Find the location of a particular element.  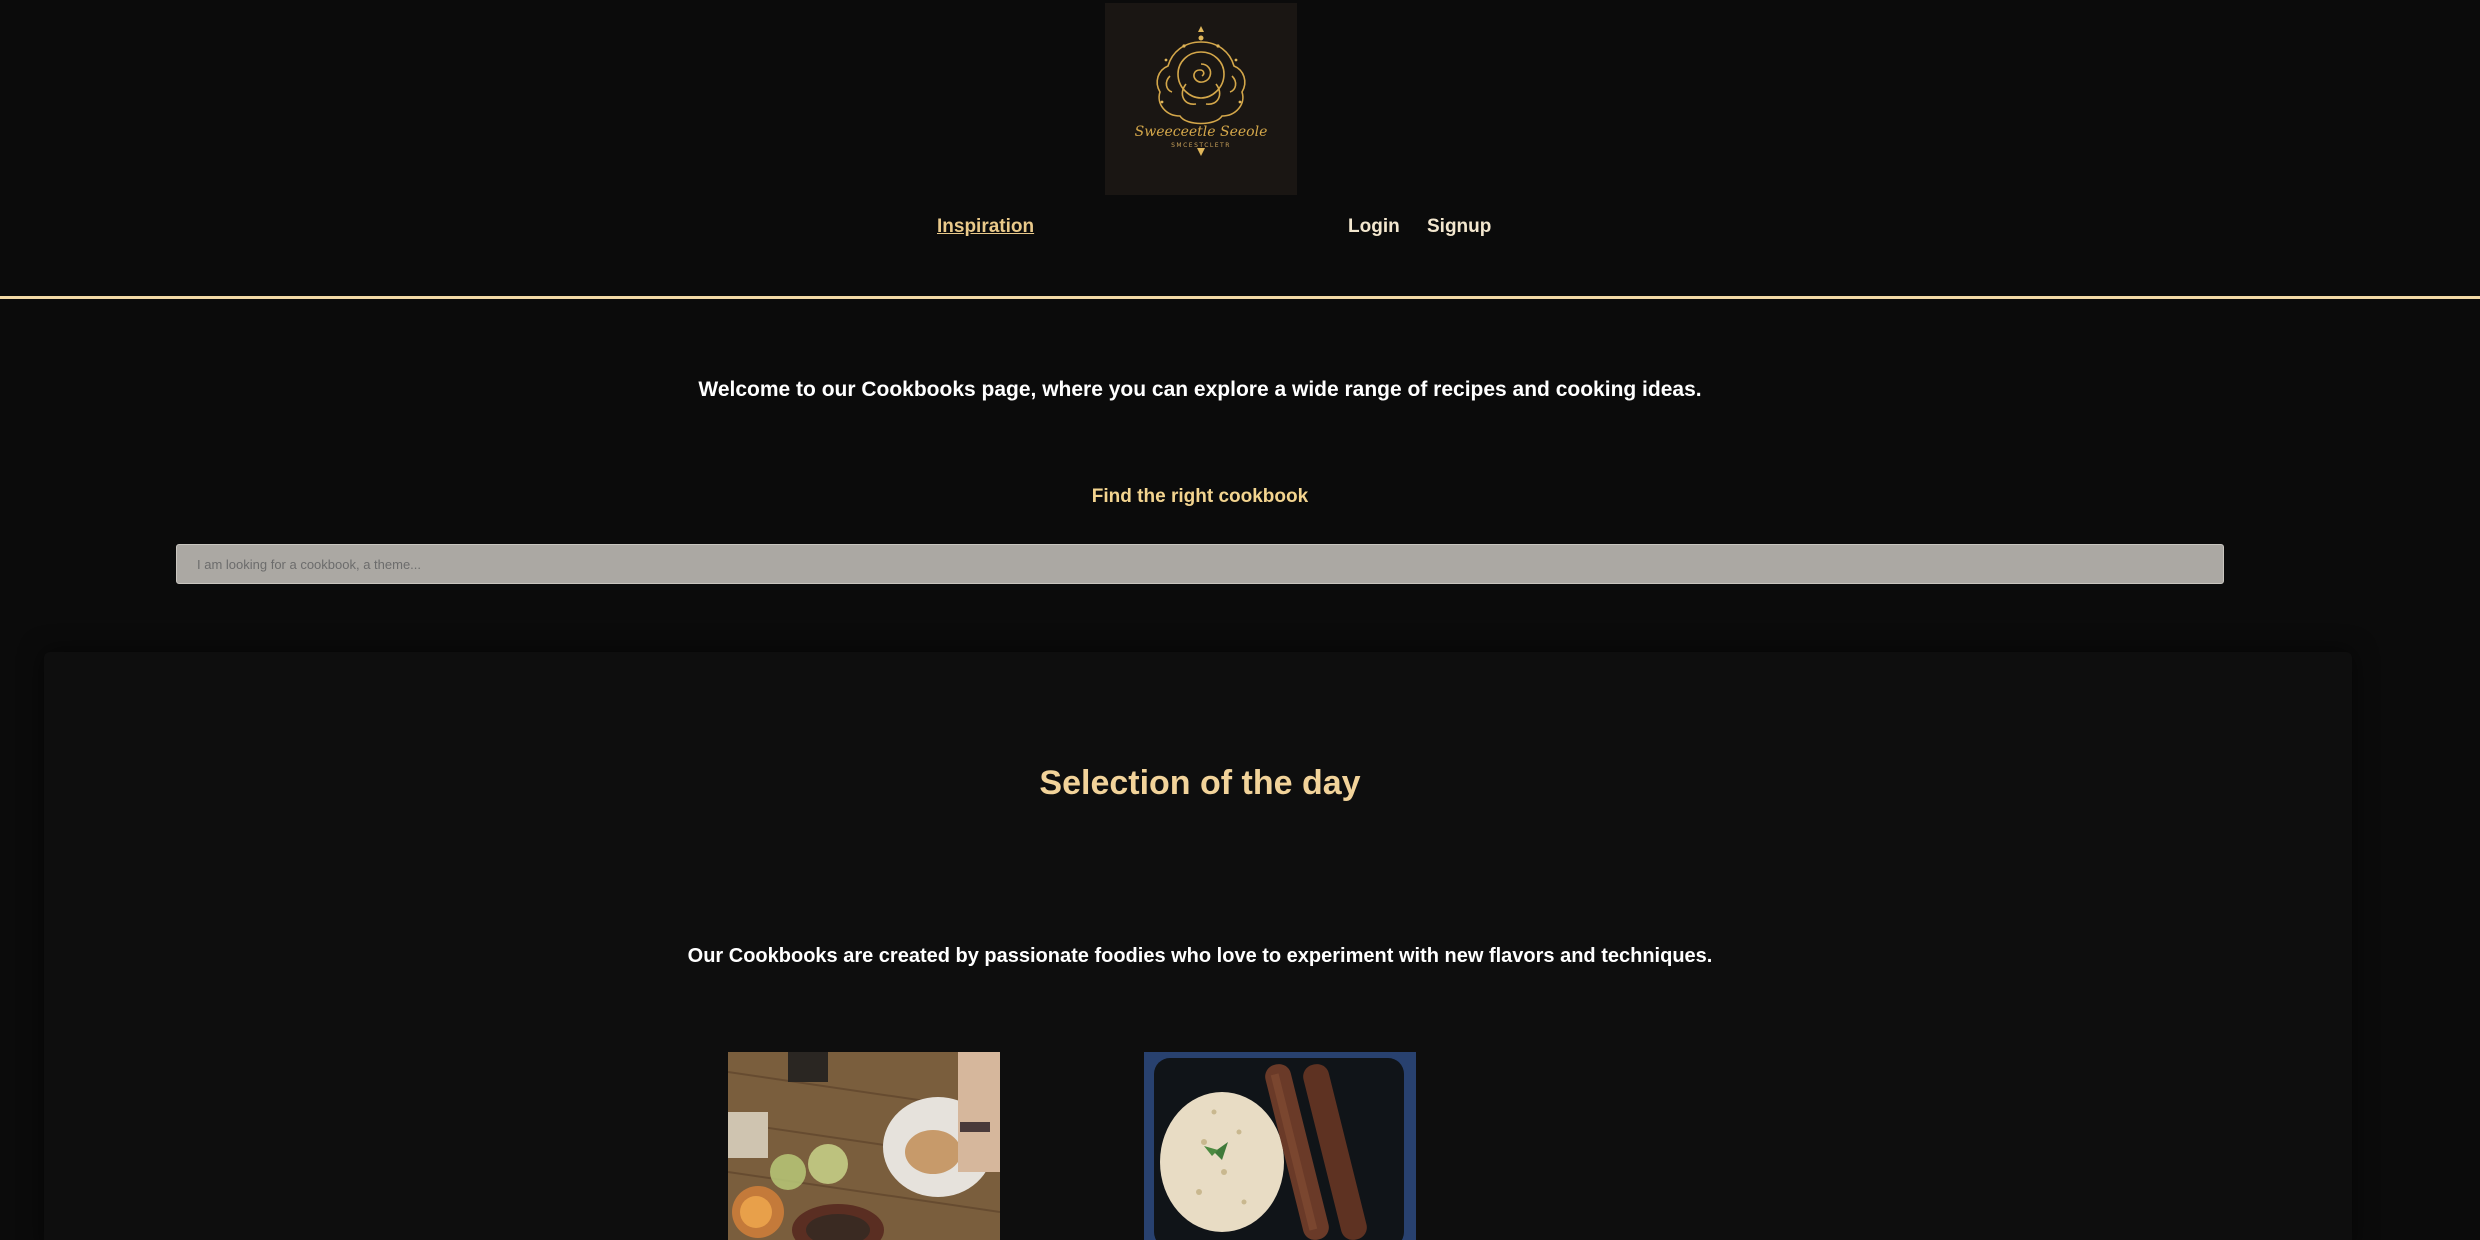

selection-title: Selection of the day is located at coordinates (1200, 783).